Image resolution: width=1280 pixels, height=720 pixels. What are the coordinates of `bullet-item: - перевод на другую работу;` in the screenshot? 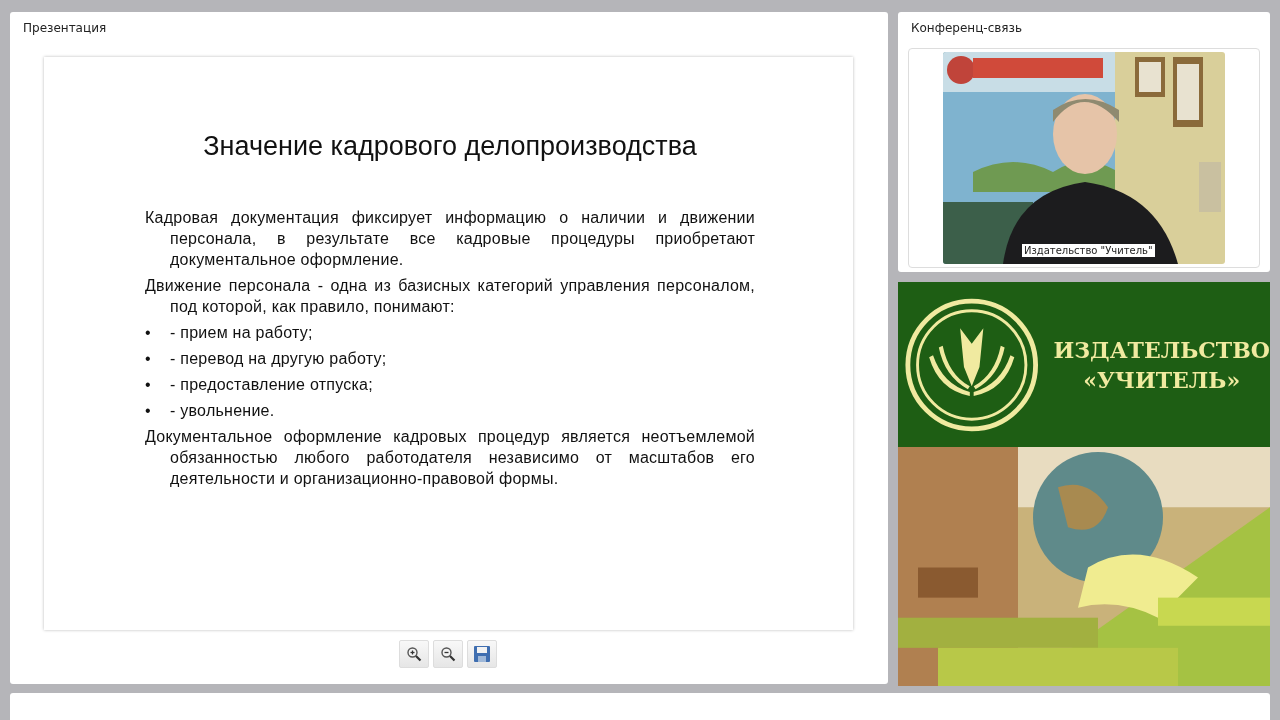 It's located at (278, 359).